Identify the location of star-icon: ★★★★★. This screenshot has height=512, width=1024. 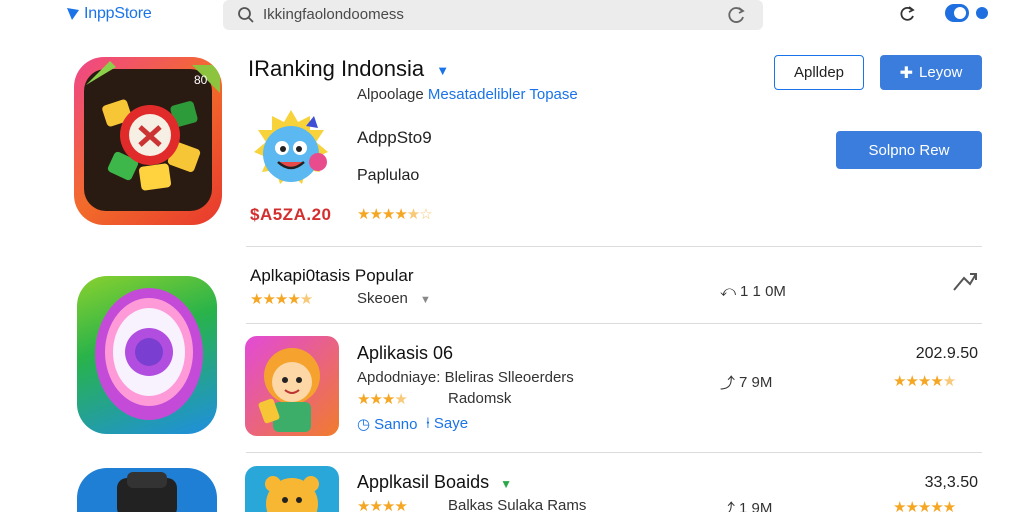
(924, 505).